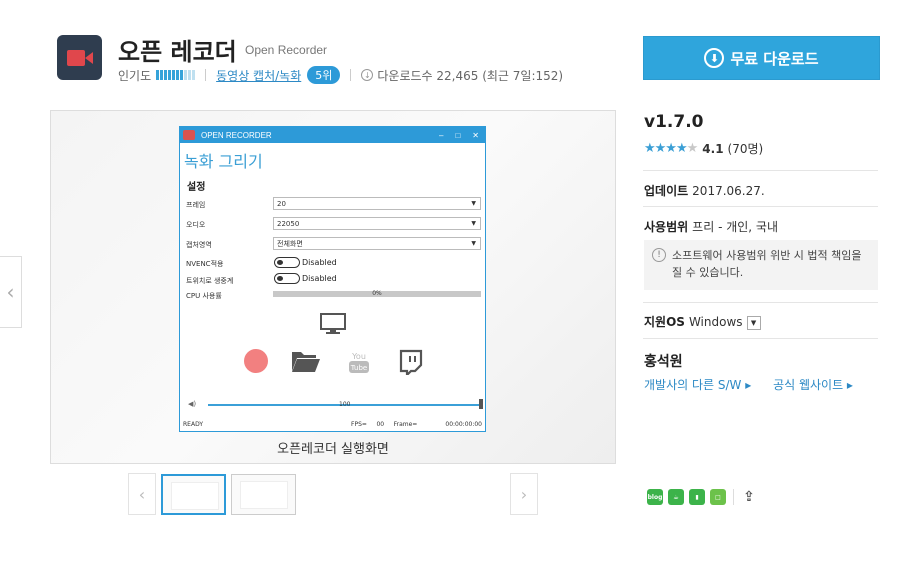 The height and width of the screenshot is (565, 909). What do you see at coordinates (463, 424) in the screenshot?
I see `time-text: 00:00:00:00` at bounding box center [463, 424].